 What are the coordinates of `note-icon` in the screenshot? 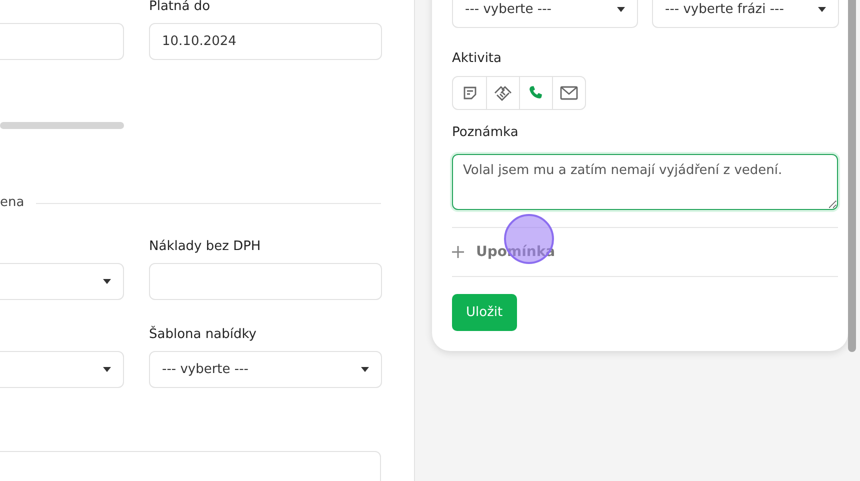 It's located at (470, 93).